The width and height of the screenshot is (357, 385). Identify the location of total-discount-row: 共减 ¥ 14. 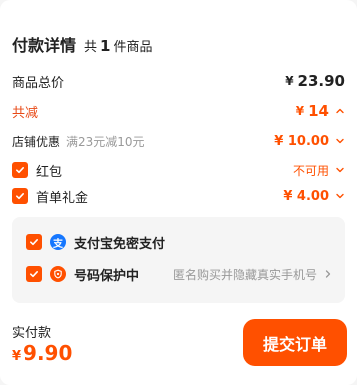
(178, 111).